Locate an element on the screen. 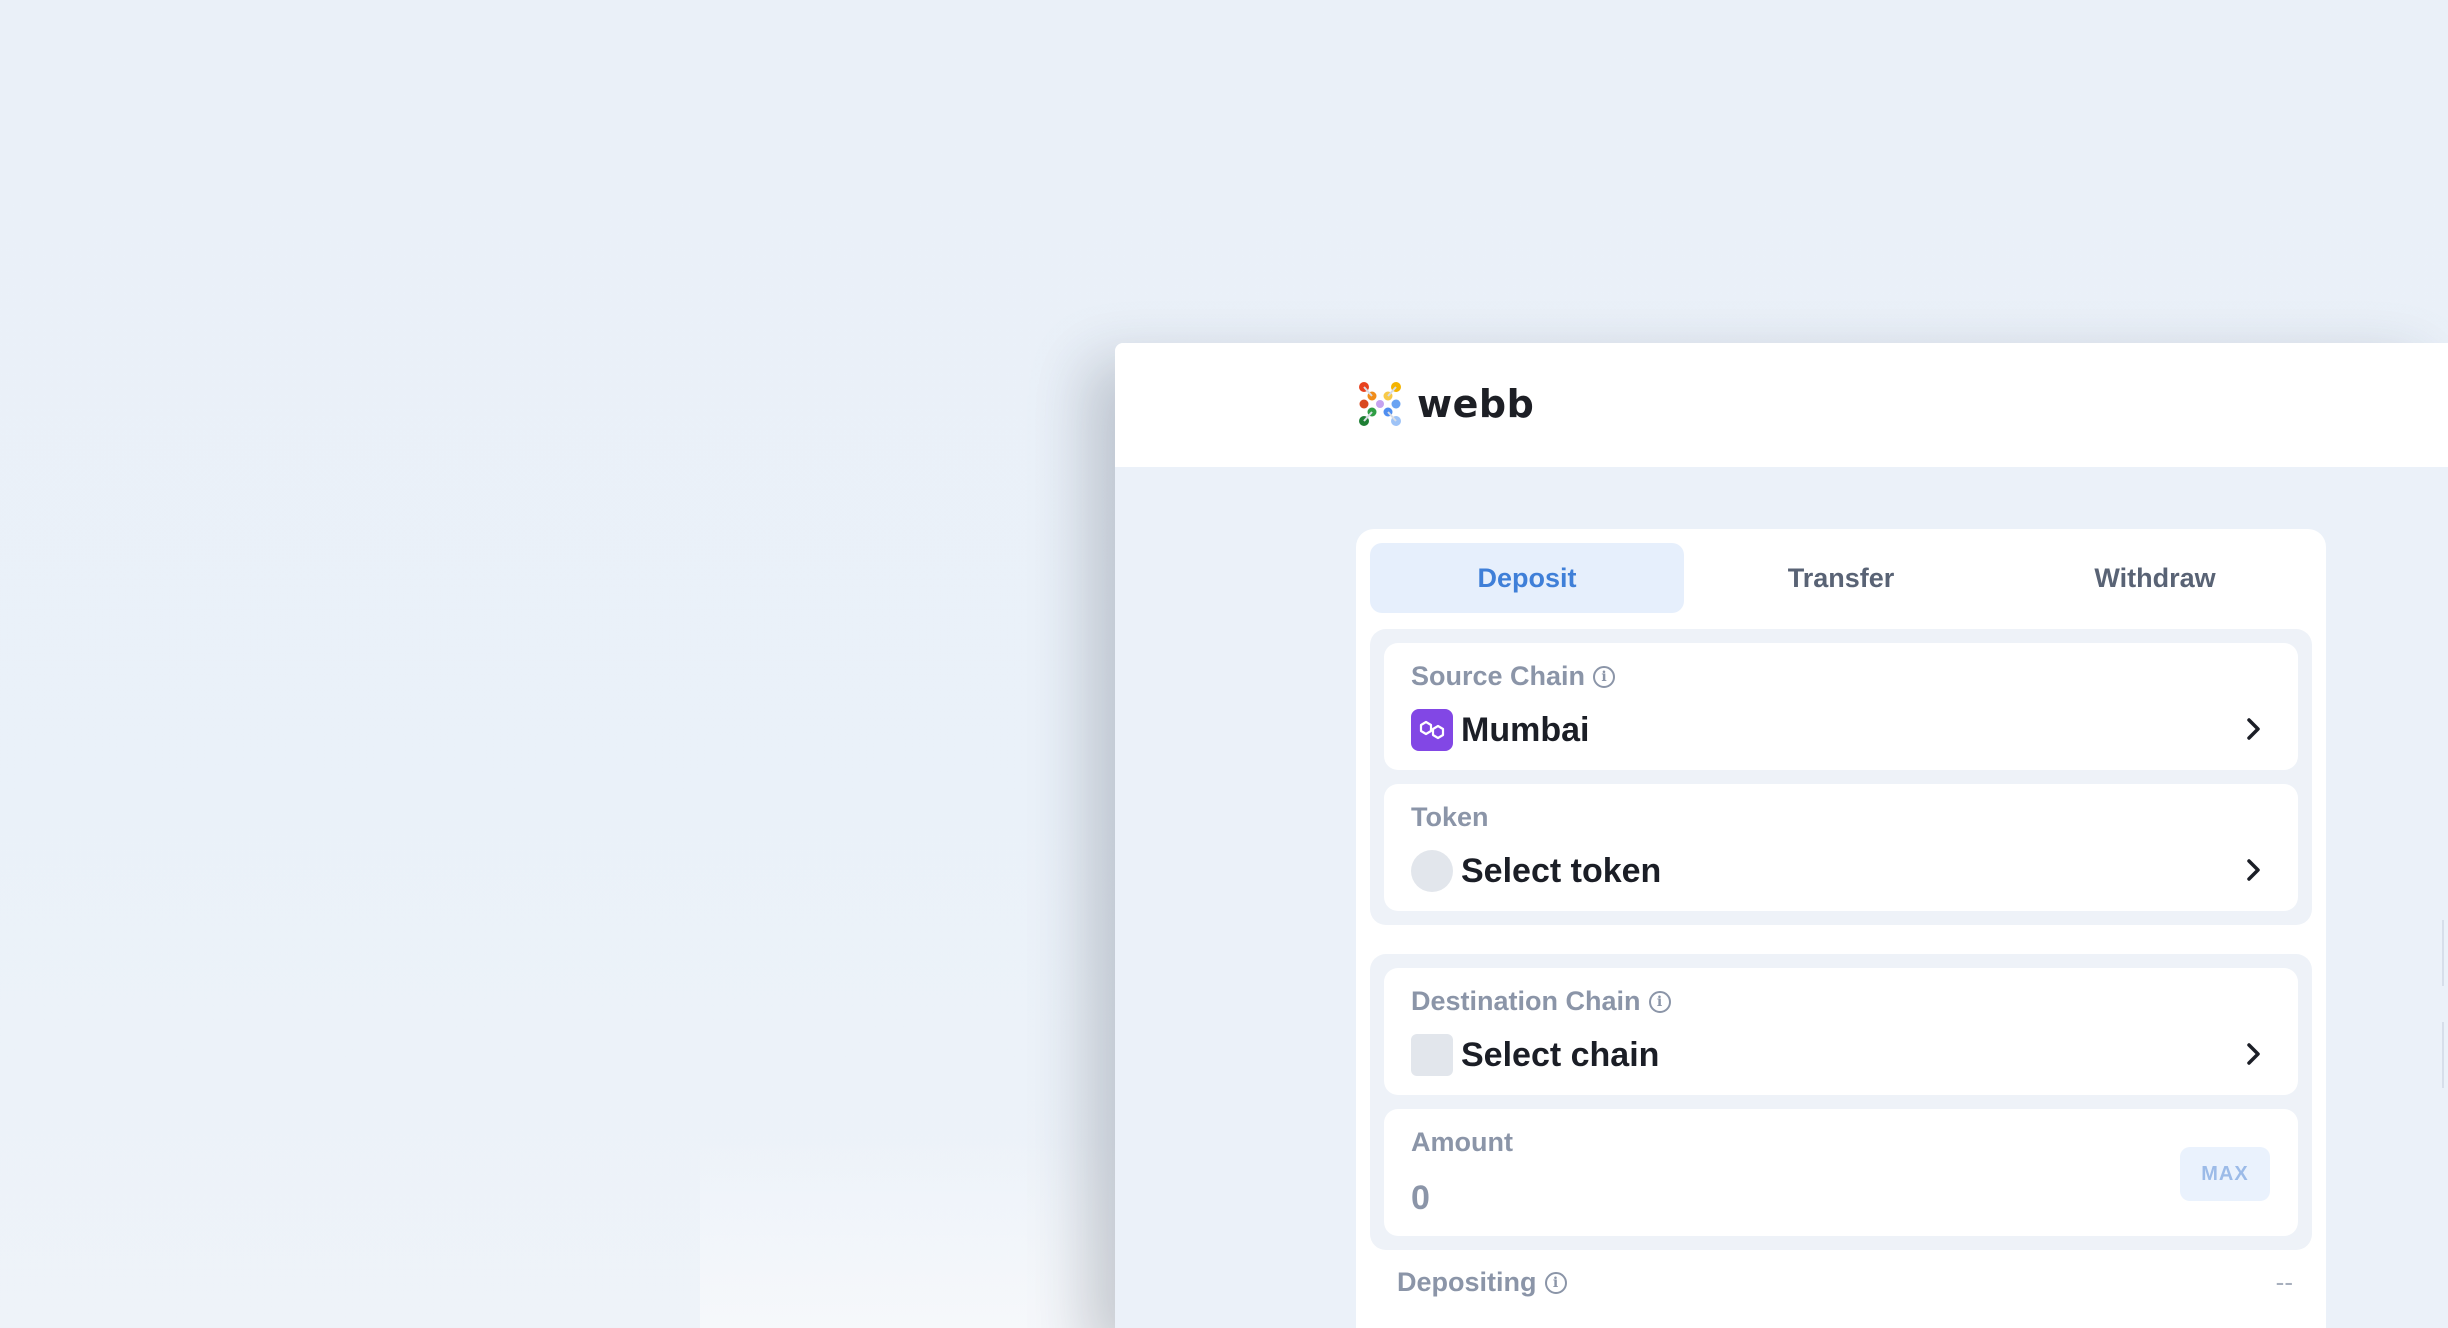 This screenshot has height=1328, width=2448. source-group: Source Chain i Mumbai Token Select token is located at coordinates (1841, 777).